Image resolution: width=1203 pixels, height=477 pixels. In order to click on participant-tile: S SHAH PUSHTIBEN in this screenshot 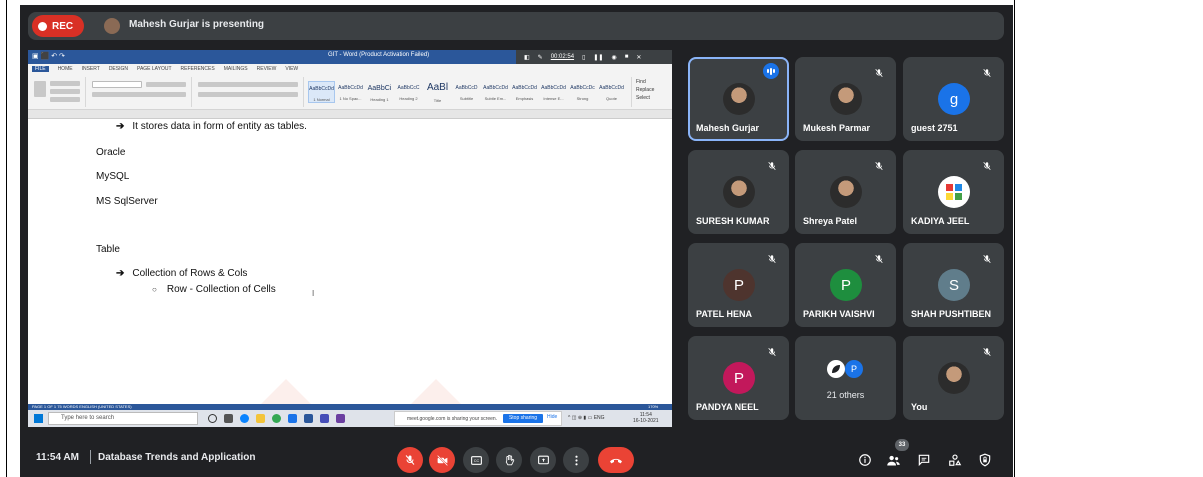, I will do `click(953, 285)`.